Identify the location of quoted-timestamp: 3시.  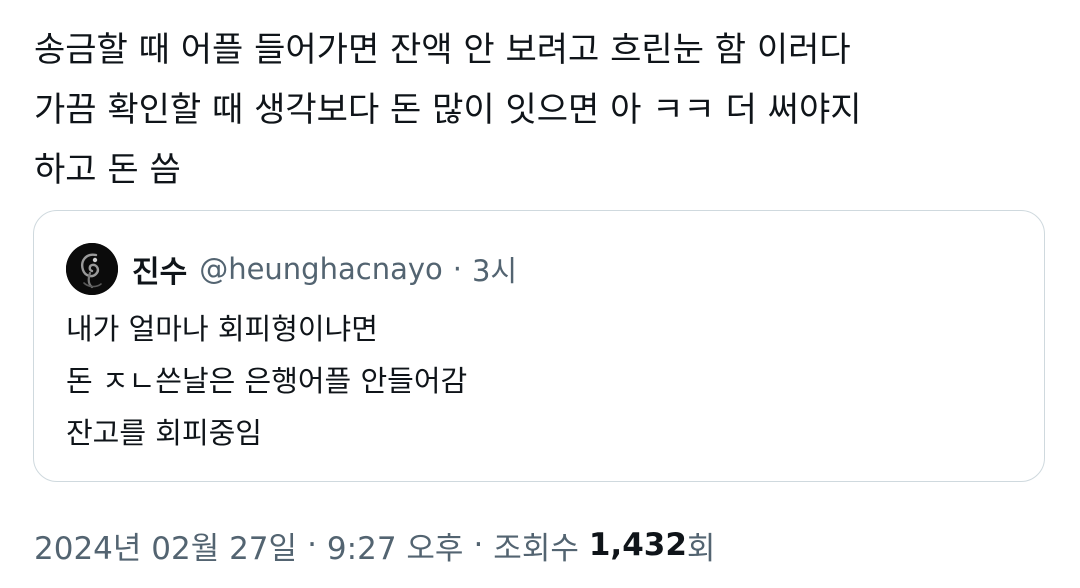
(494, 269).